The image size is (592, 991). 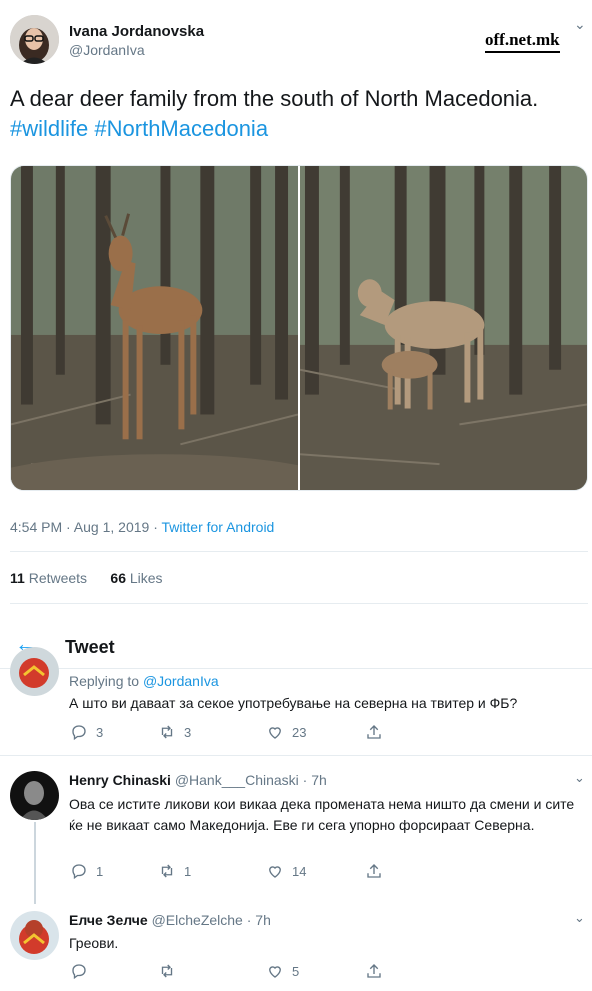 What do you see at coordinates (211, 920) in the screenshot?
I see `reply-author-handle: @ElcheZelche · 7h` at bounding box center [211, 920].